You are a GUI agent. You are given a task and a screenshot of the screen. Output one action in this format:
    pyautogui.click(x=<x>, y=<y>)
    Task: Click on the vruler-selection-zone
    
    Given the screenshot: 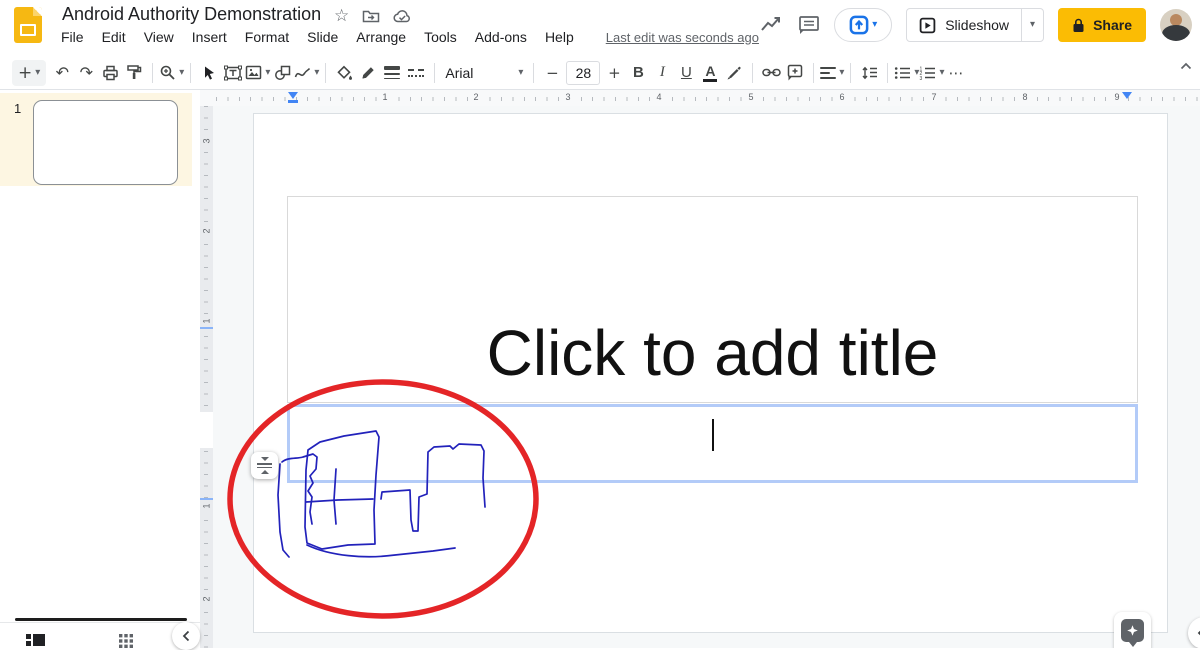 What is the action you would take?
    pyautogui.click(x=206, y=430)
    